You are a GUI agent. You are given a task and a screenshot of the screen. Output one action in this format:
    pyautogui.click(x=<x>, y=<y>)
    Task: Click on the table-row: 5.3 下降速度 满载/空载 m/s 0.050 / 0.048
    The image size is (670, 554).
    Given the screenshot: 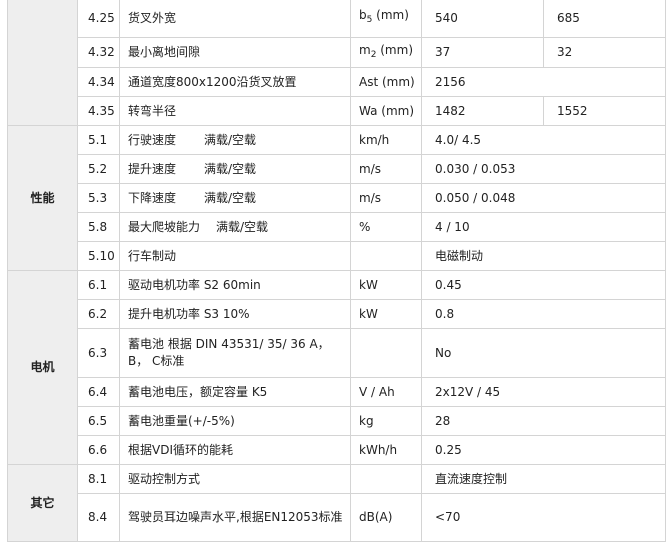 What is the action you would take?
    pyautogui.click(x=337, y=198)
    